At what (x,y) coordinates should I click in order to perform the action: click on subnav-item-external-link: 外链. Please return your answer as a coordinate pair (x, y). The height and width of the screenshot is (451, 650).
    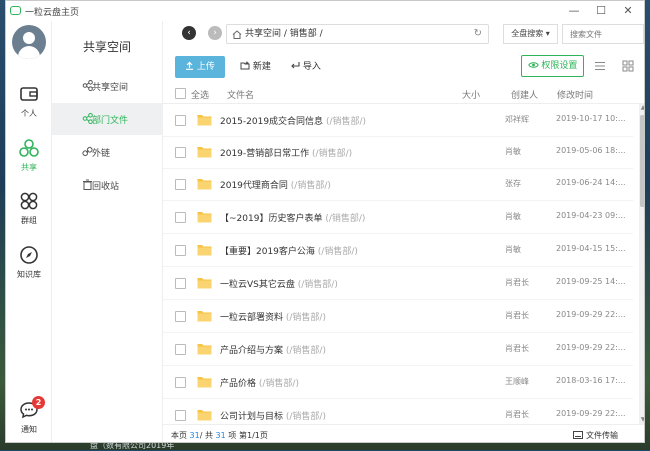
    Looking at the image, I should click on (107, 152).